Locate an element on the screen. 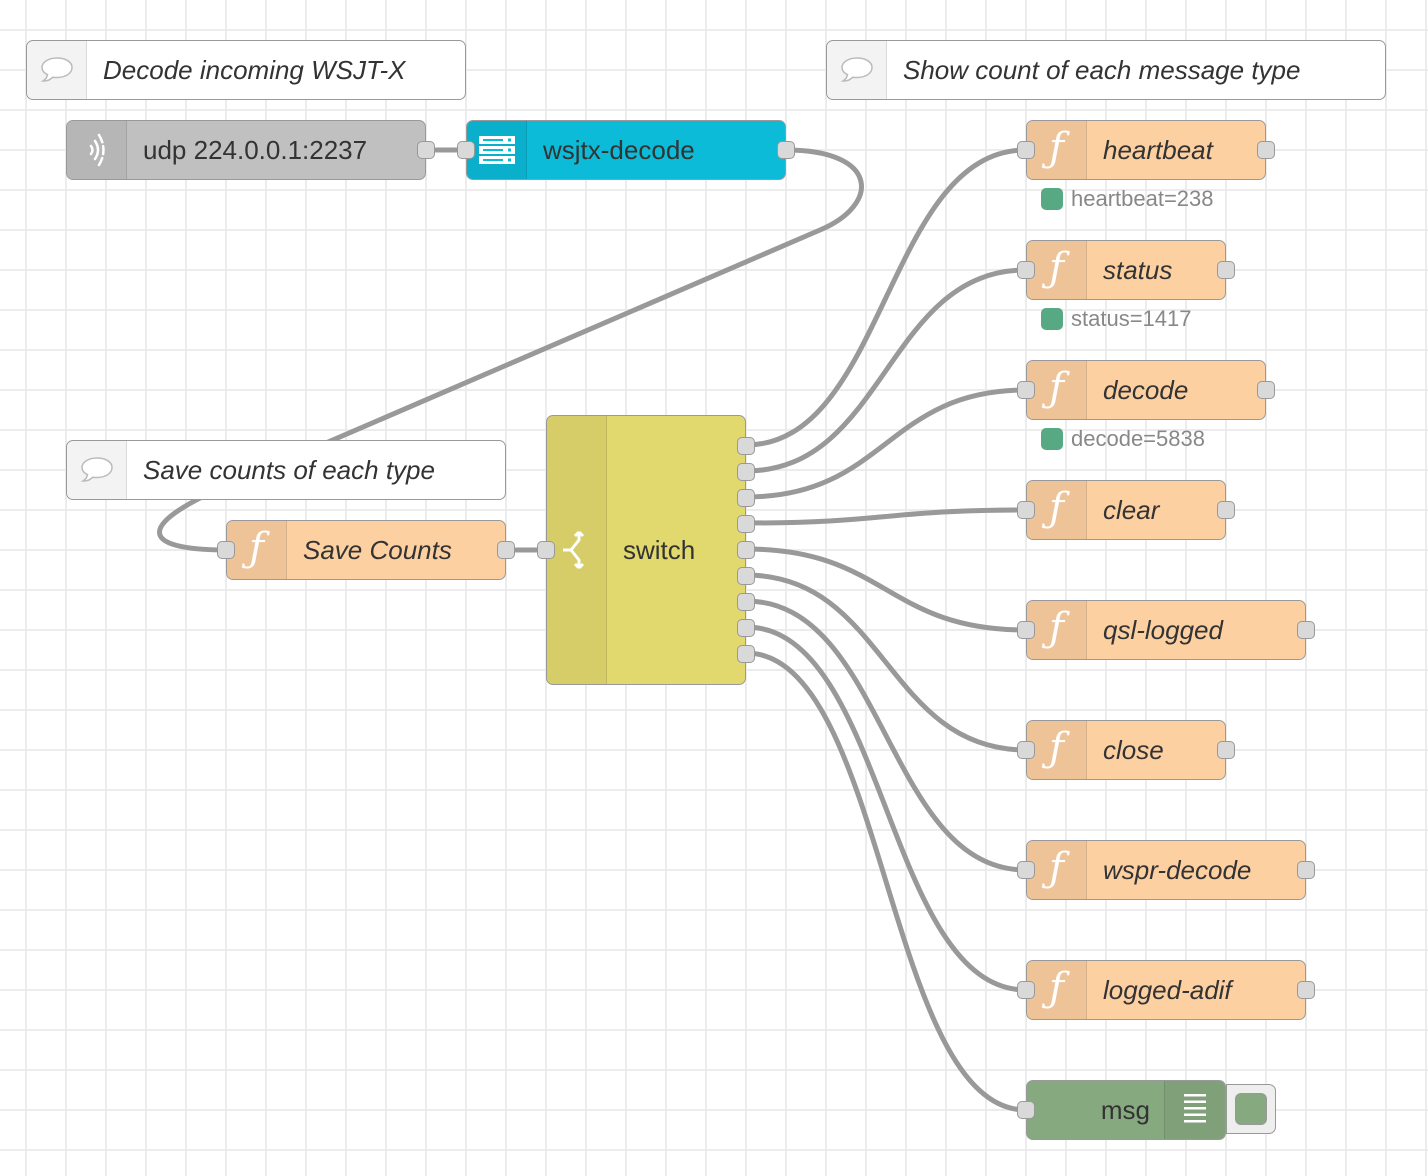 The height and width of the screenshot is (1176, 1428). switch-icon is located at coordinates (577, 550).